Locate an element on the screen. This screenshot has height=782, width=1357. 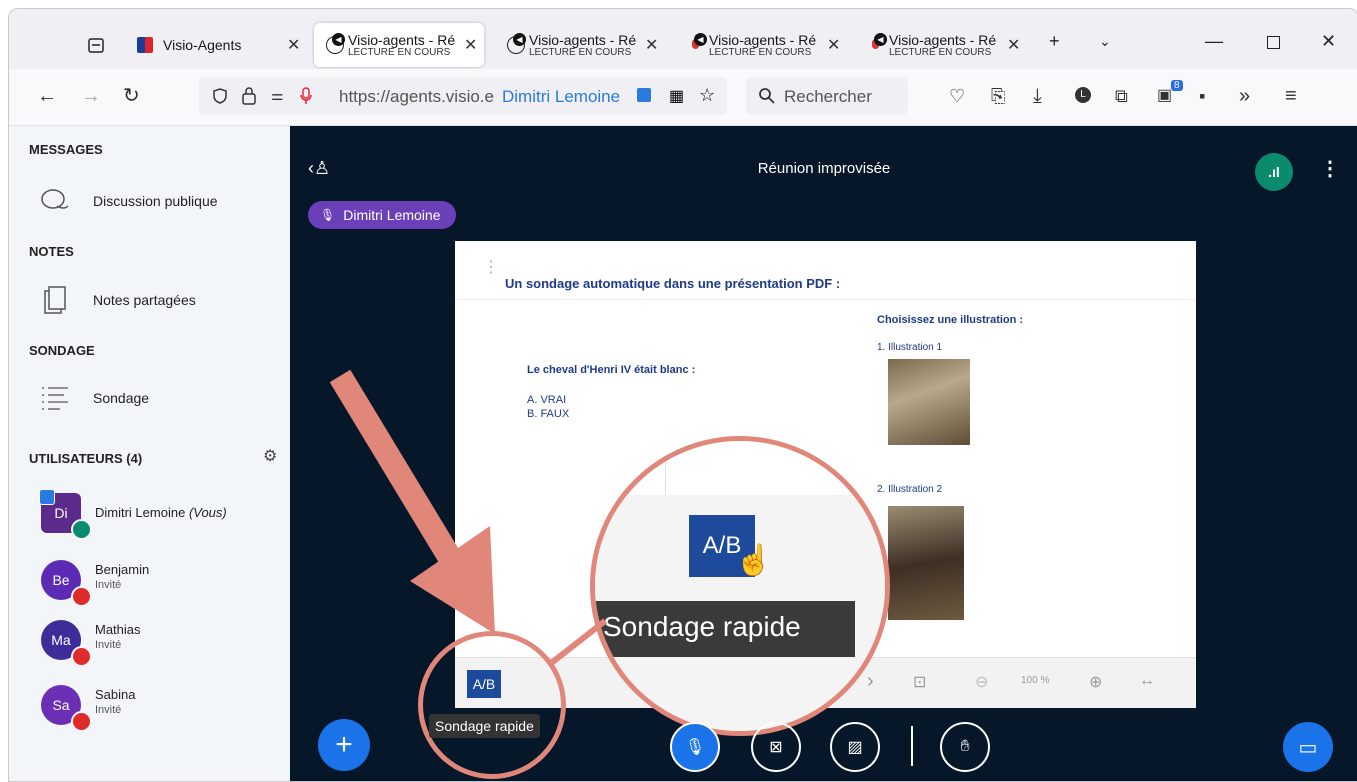
screen-share-off-icon: ▨ is located at coordinates (855, 747).